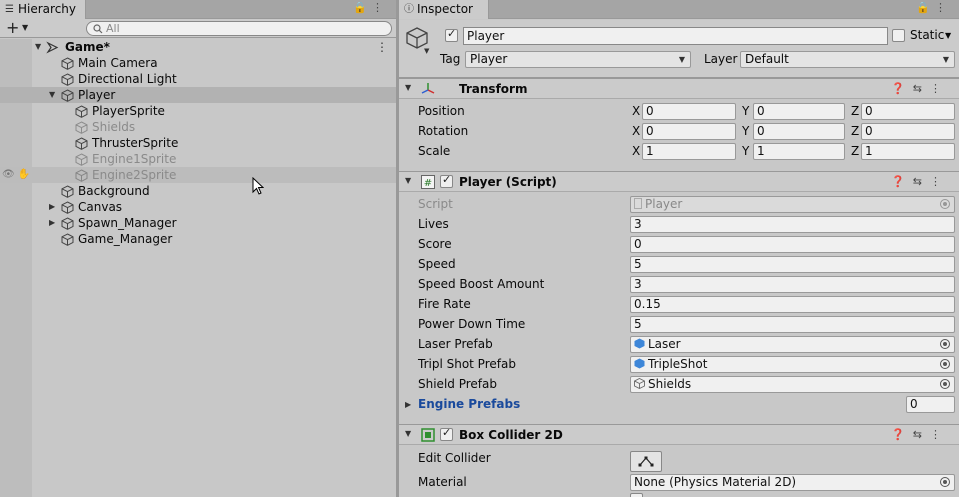  I want to click on box-collider-header: ▼ Box Collider 2D ❓⇆⋮, so click(679, 434).